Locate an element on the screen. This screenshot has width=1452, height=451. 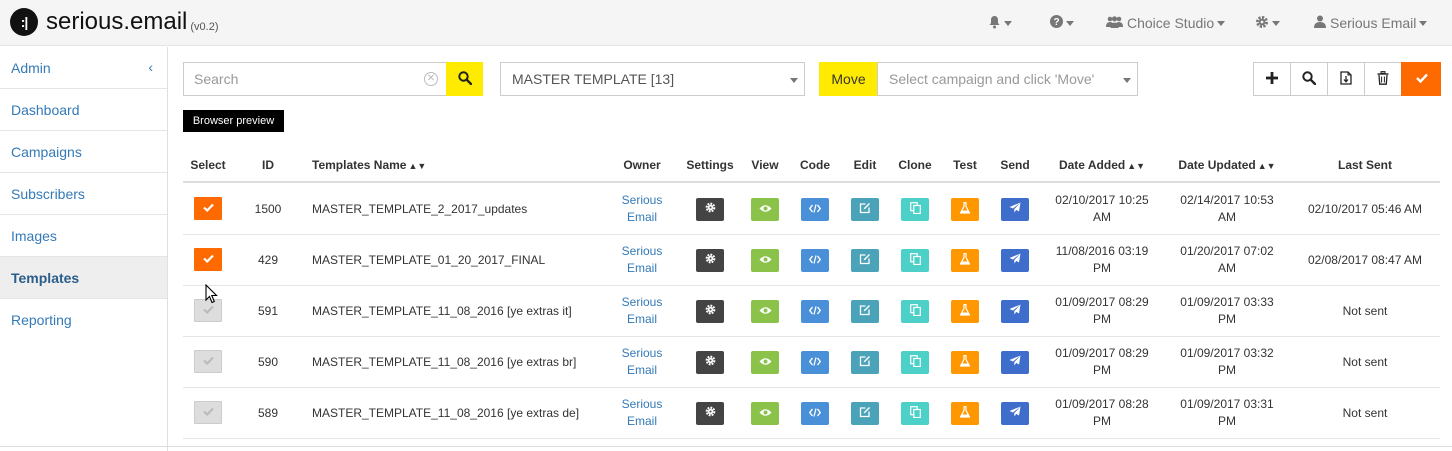
sidebar-item-campaigns: Campaigns is located at coordinates (83, 152).